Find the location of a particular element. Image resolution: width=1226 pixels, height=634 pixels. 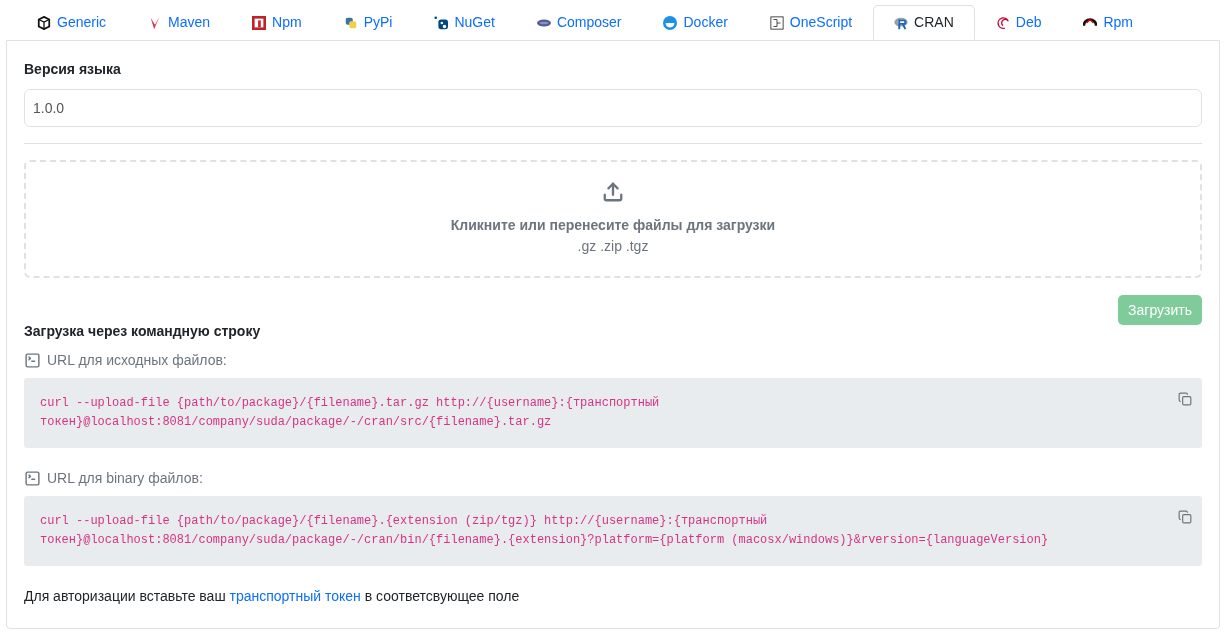

token-link: транспортный токен is located at coordinates (295, 596).